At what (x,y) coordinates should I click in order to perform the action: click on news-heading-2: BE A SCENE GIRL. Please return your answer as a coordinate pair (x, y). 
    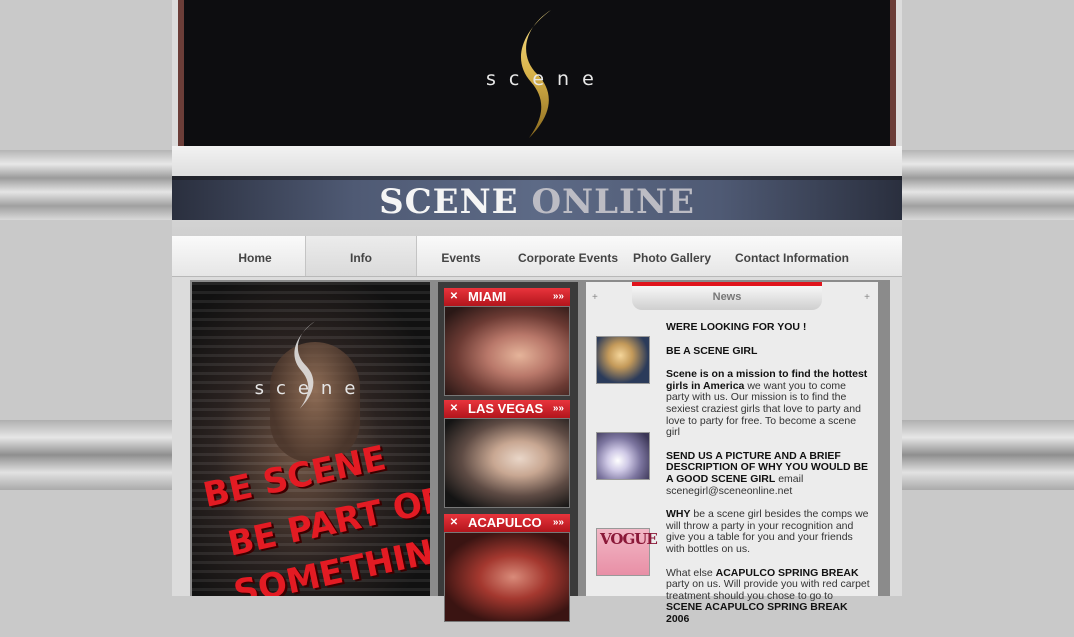
    Looking at the image, I should click on (712, 350).